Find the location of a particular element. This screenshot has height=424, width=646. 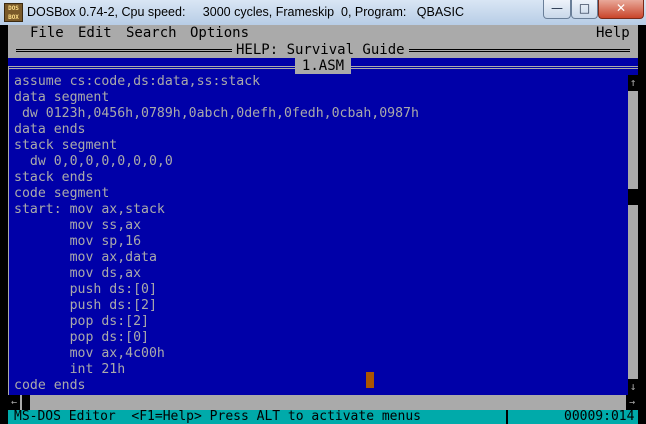

maximize-icon: □ is located at coordinates (584, 8).